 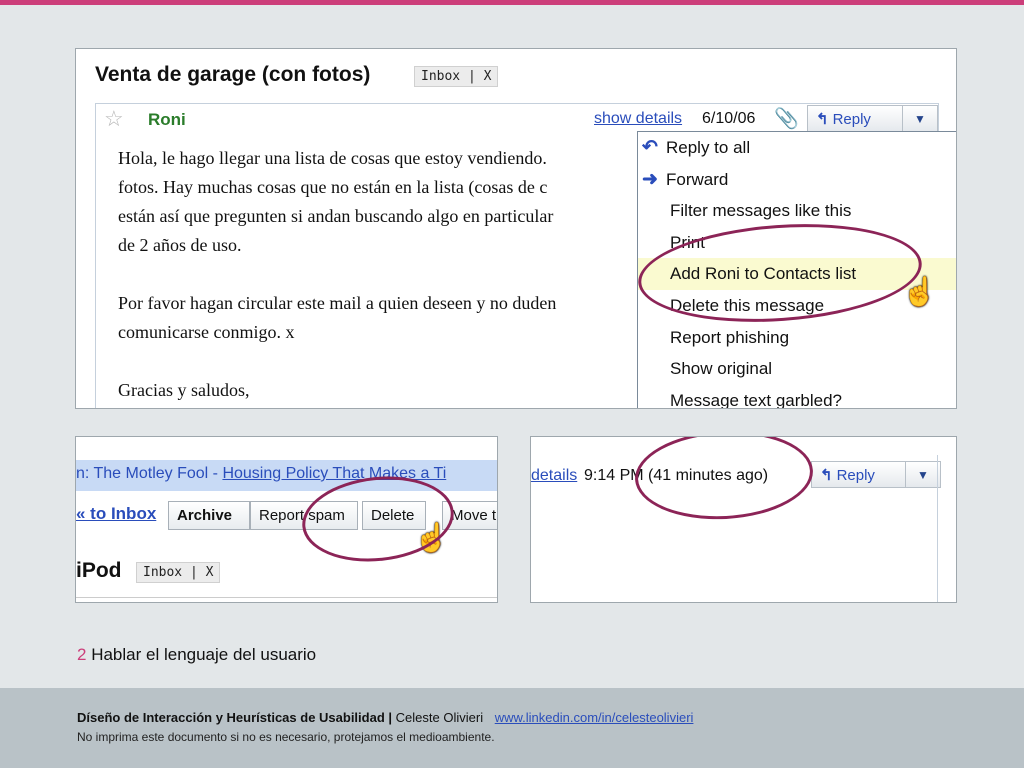 What do you see at coordinates (721, 369) in the screenshot?
I see `menu-item-label: Show original` at bounding box center [721, 369].